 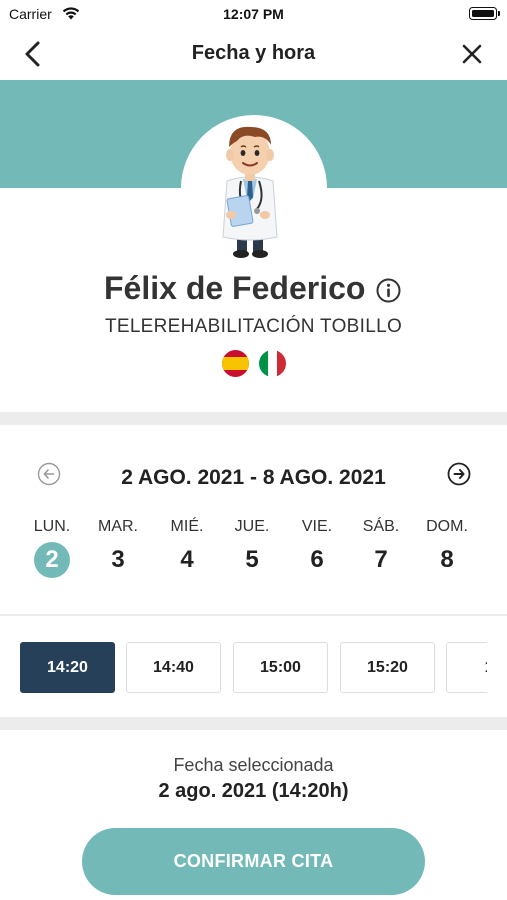 I want to click on close-icon, so click(x=472, y=54).